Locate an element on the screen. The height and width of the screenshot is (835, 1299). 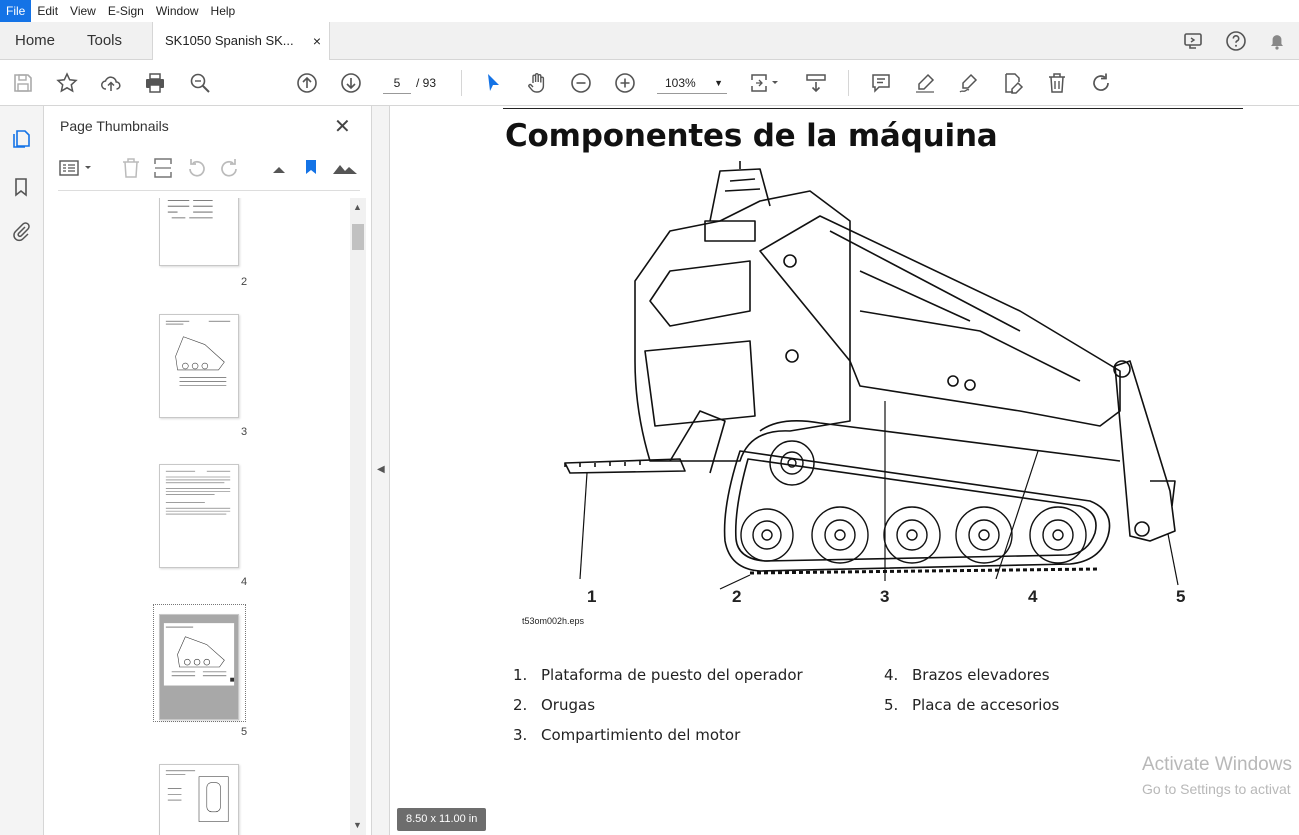
chevron-down-icon: ▼ is located at coordinates (718, 83).